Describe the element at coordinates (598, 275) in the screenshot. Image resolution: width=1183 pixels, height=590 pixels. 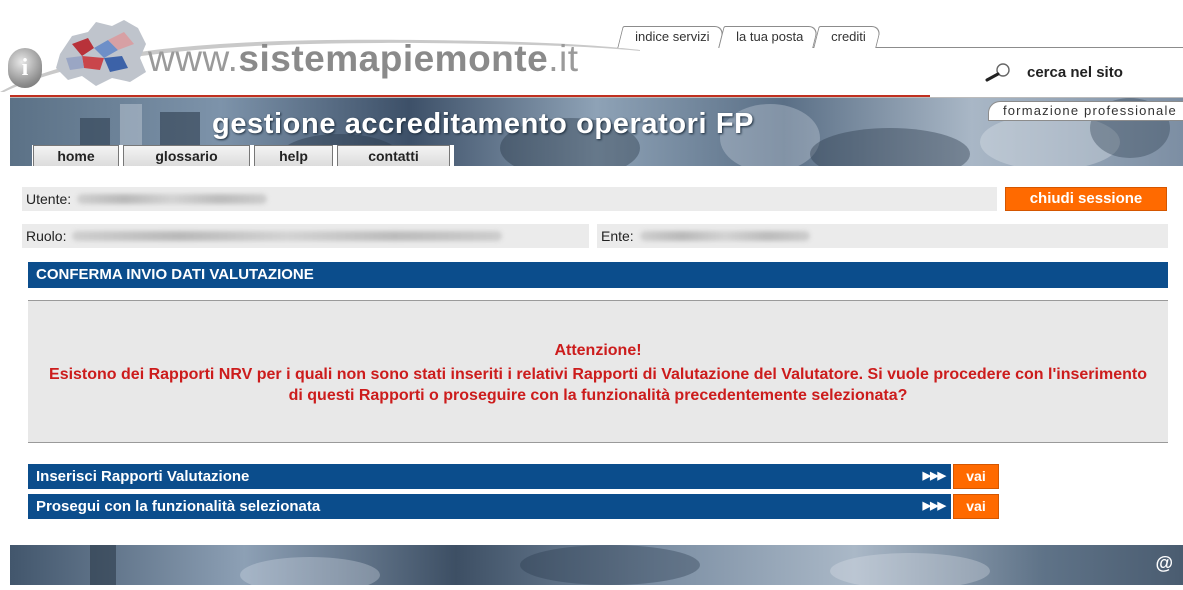
I see `section-title: CONFERMA INVIO DATI VALUTAZIONE` at that location.